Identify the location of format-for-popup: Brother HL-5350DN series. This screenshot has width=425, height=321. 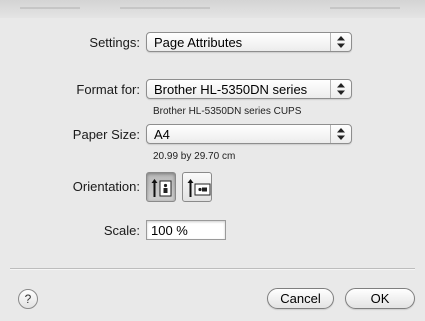
(249, 89).